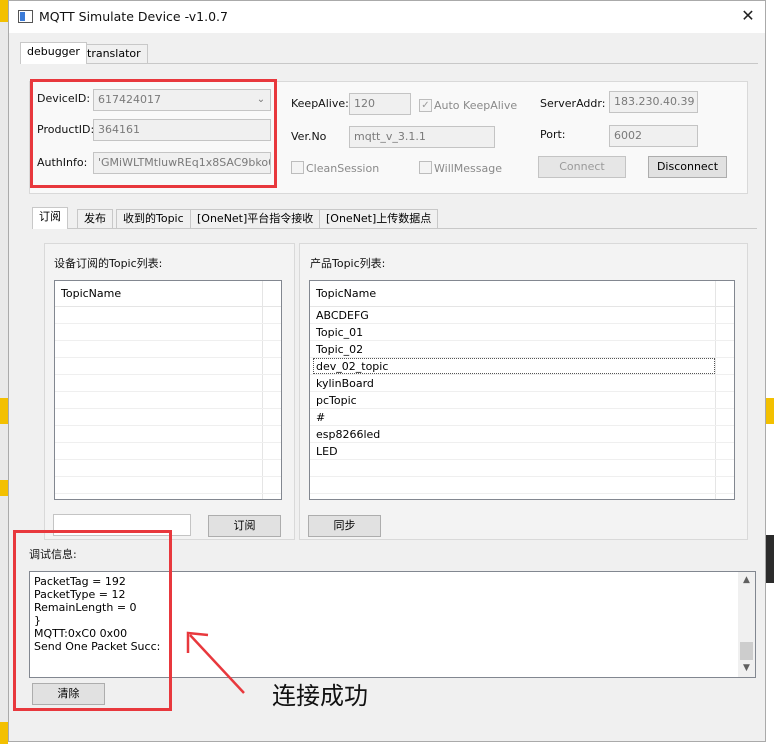 This screenshot has width=774, height=744. What do you see at coordinates (653, 136) in the screenshot?
I see `port-field: 6002` at bounding box center [653, 136].